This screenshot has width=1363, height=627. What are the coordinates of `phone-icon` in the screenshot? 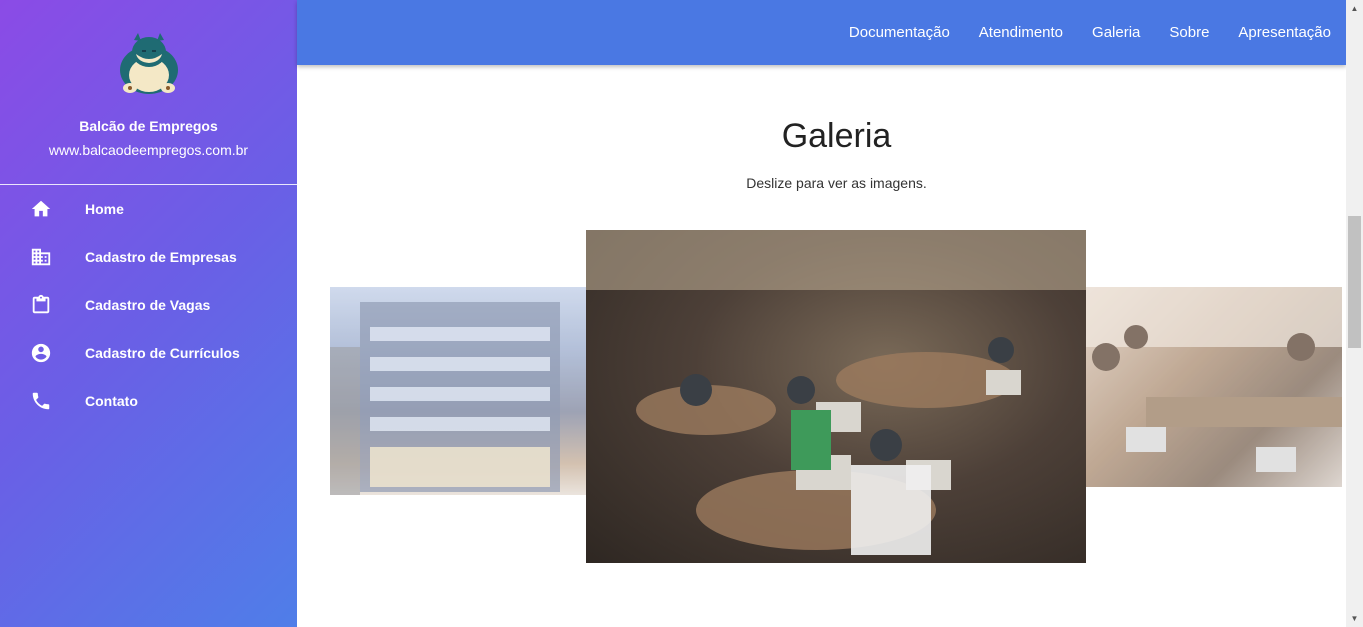 It's located at (41, 401).